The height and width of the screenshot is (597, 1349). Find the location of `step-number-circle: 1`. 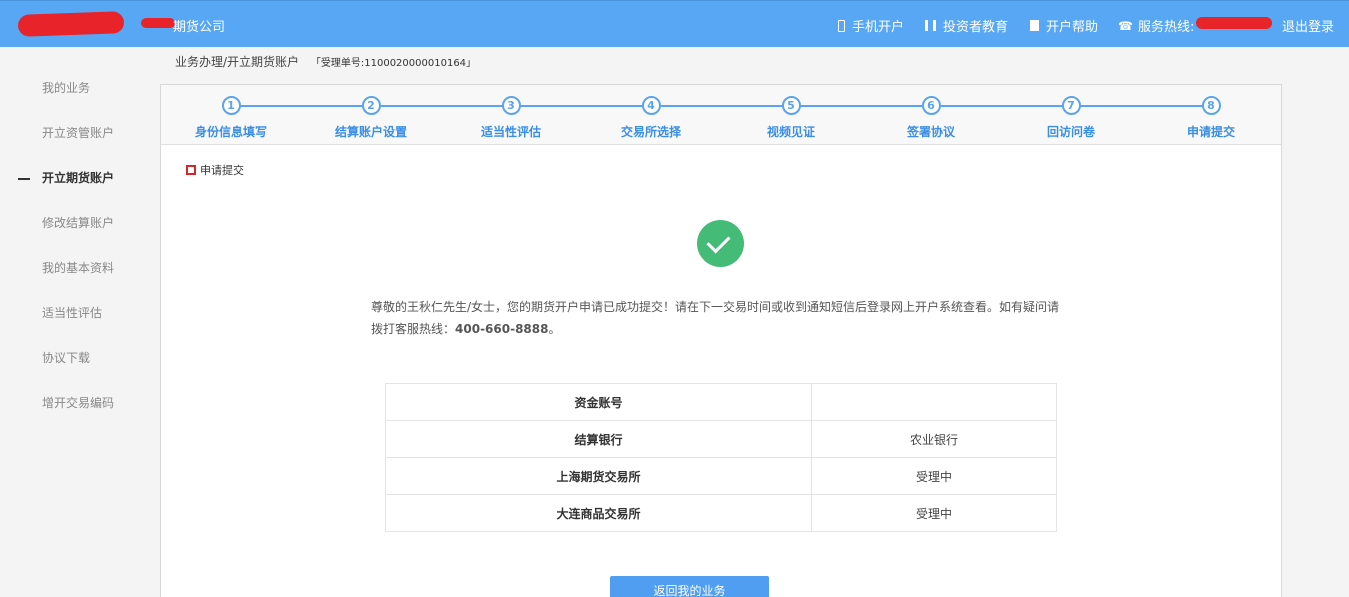

step-number-circle: 1 is located at coordinates (231, 105).